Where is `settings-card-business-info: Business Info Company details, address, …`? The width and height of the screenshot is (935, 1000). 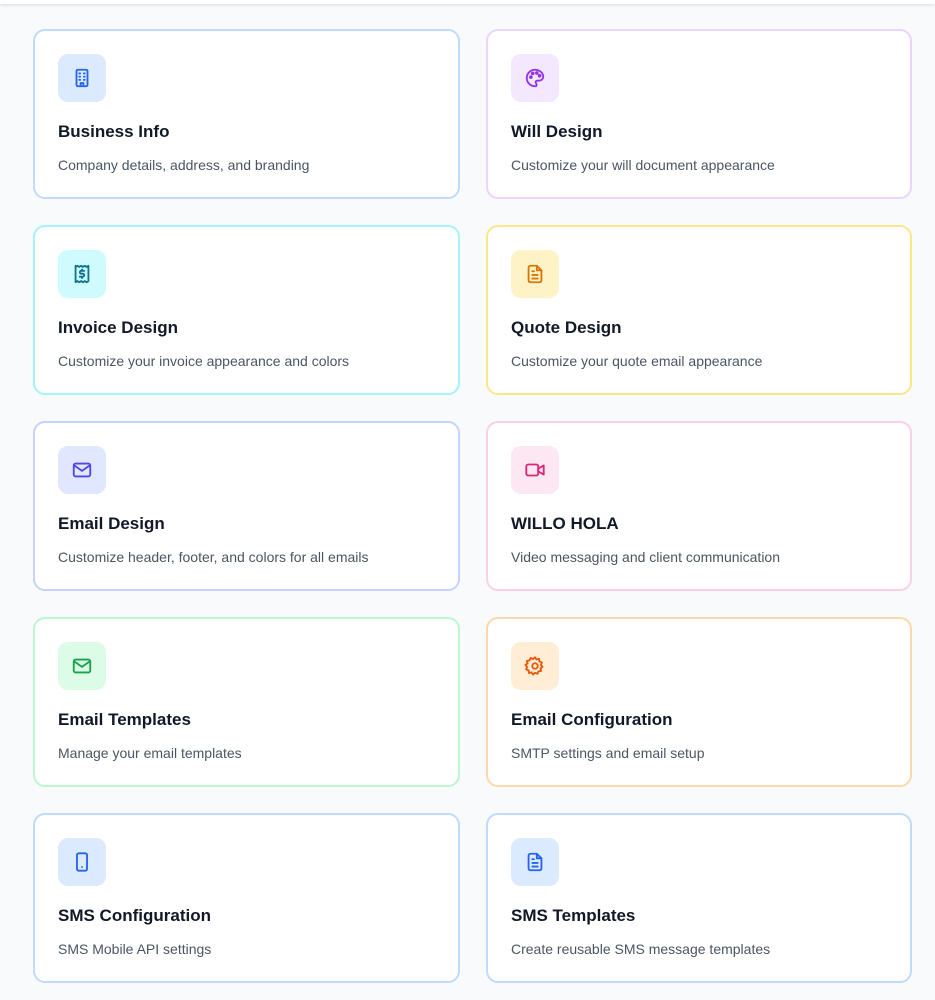 settings-card-business-info: Business Info Company details, address, … is located at coordinates (246, 114).